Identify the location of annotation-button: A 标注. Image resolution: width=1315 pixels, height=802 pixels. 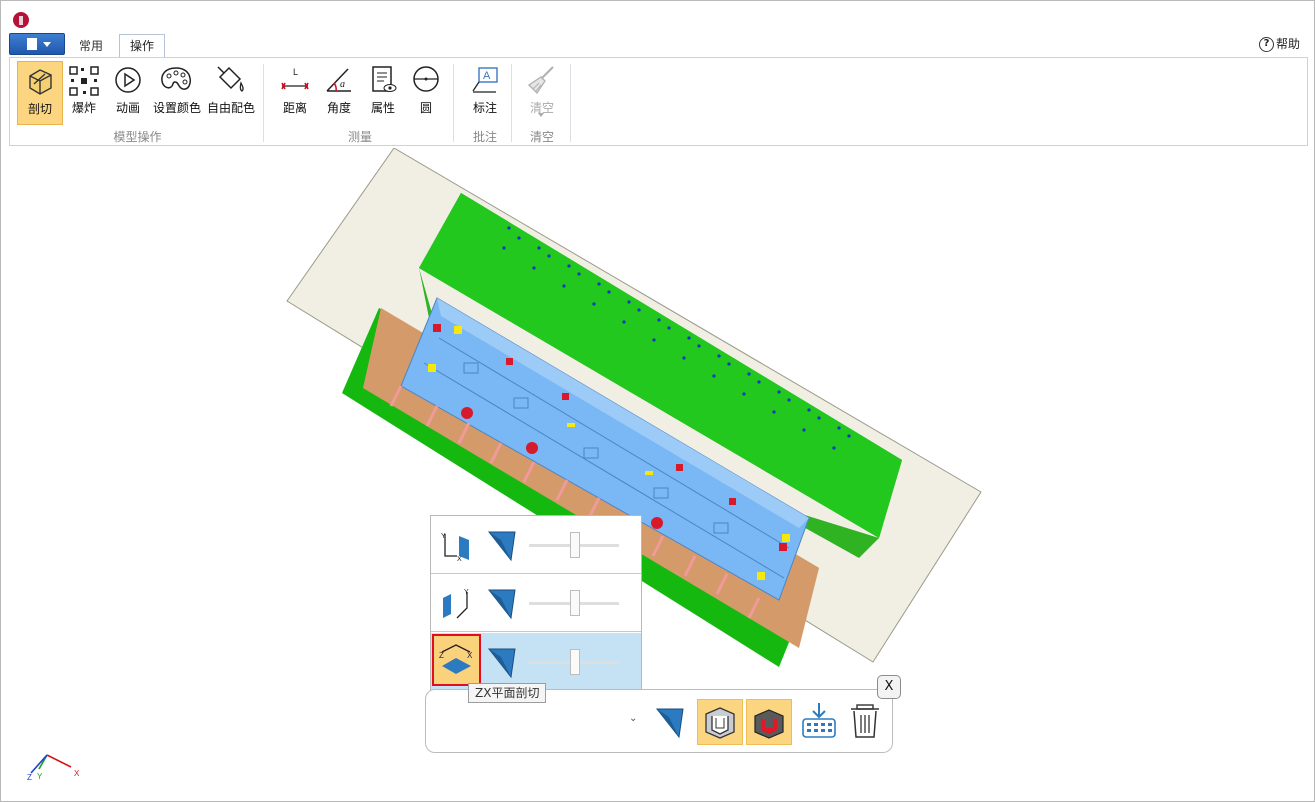
(485, 93).